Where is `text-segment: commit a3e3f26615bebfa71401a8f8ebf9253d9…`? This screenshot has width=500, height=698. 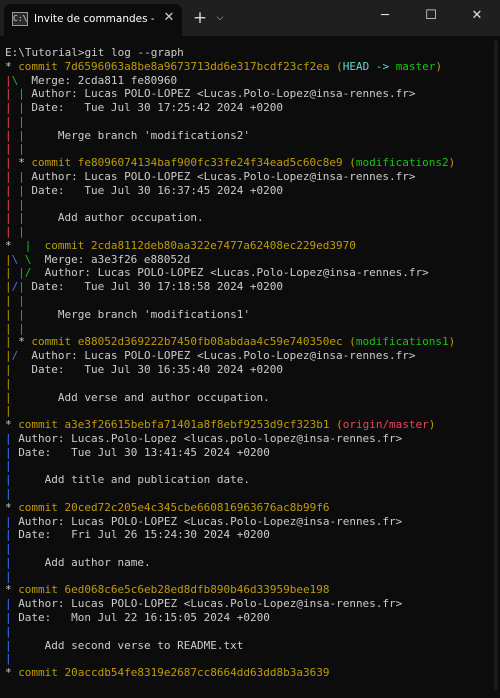
text-segment: commit a3e3f26615bebfa71401a8f8ebf9253d9… is located at coordinates (174, 425).